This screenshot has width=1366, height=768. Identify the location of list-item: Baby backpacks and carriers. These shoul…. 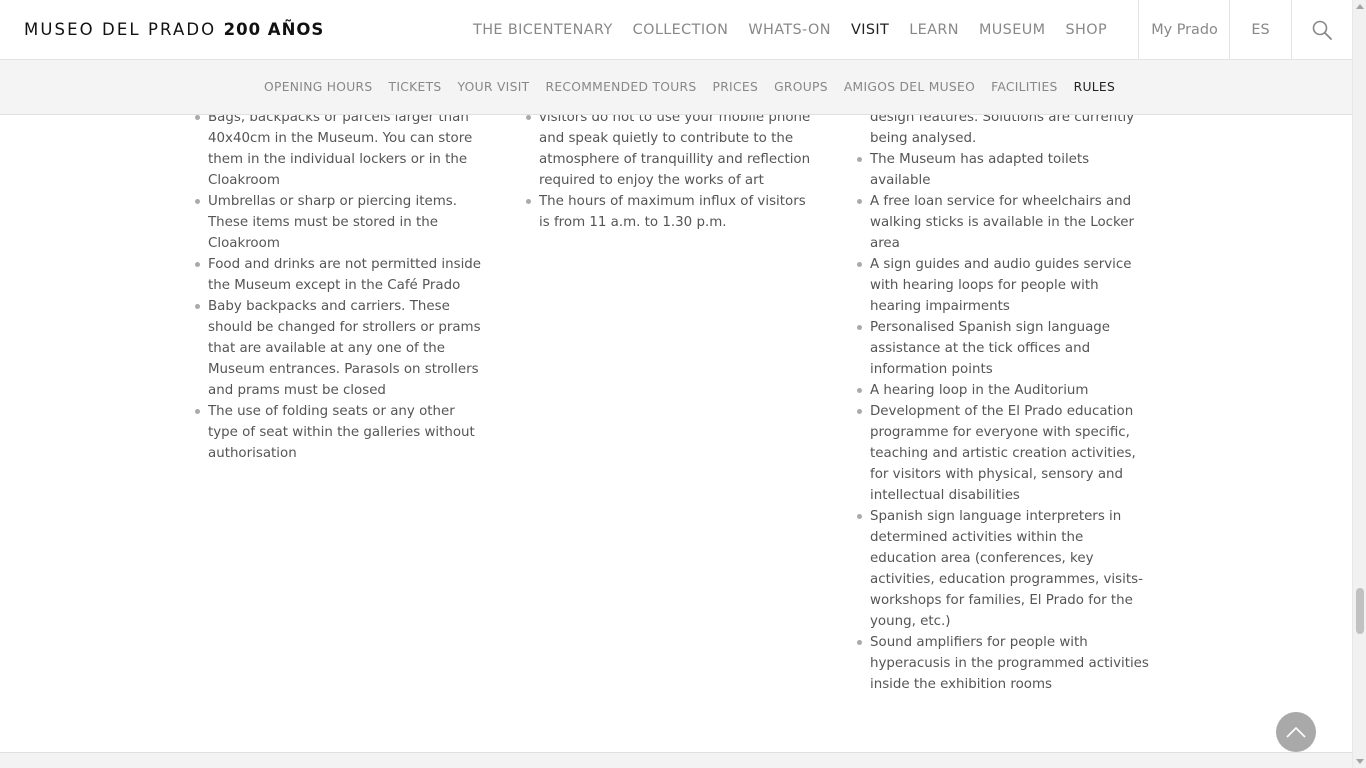
(340, 348).